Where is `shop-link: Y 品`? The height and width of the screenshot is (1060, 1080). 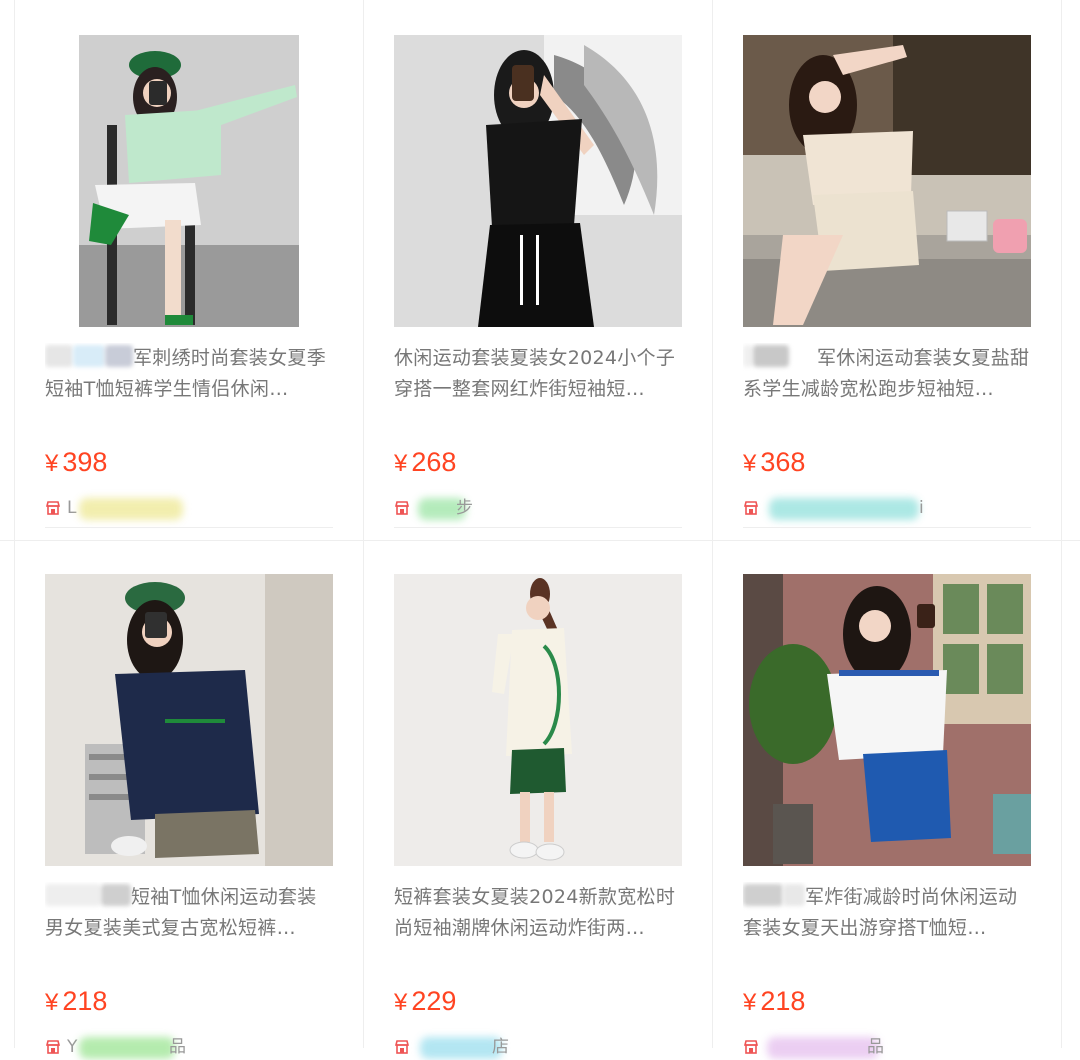 shop-link: Y 品 is located at coordinates (189, 1047).